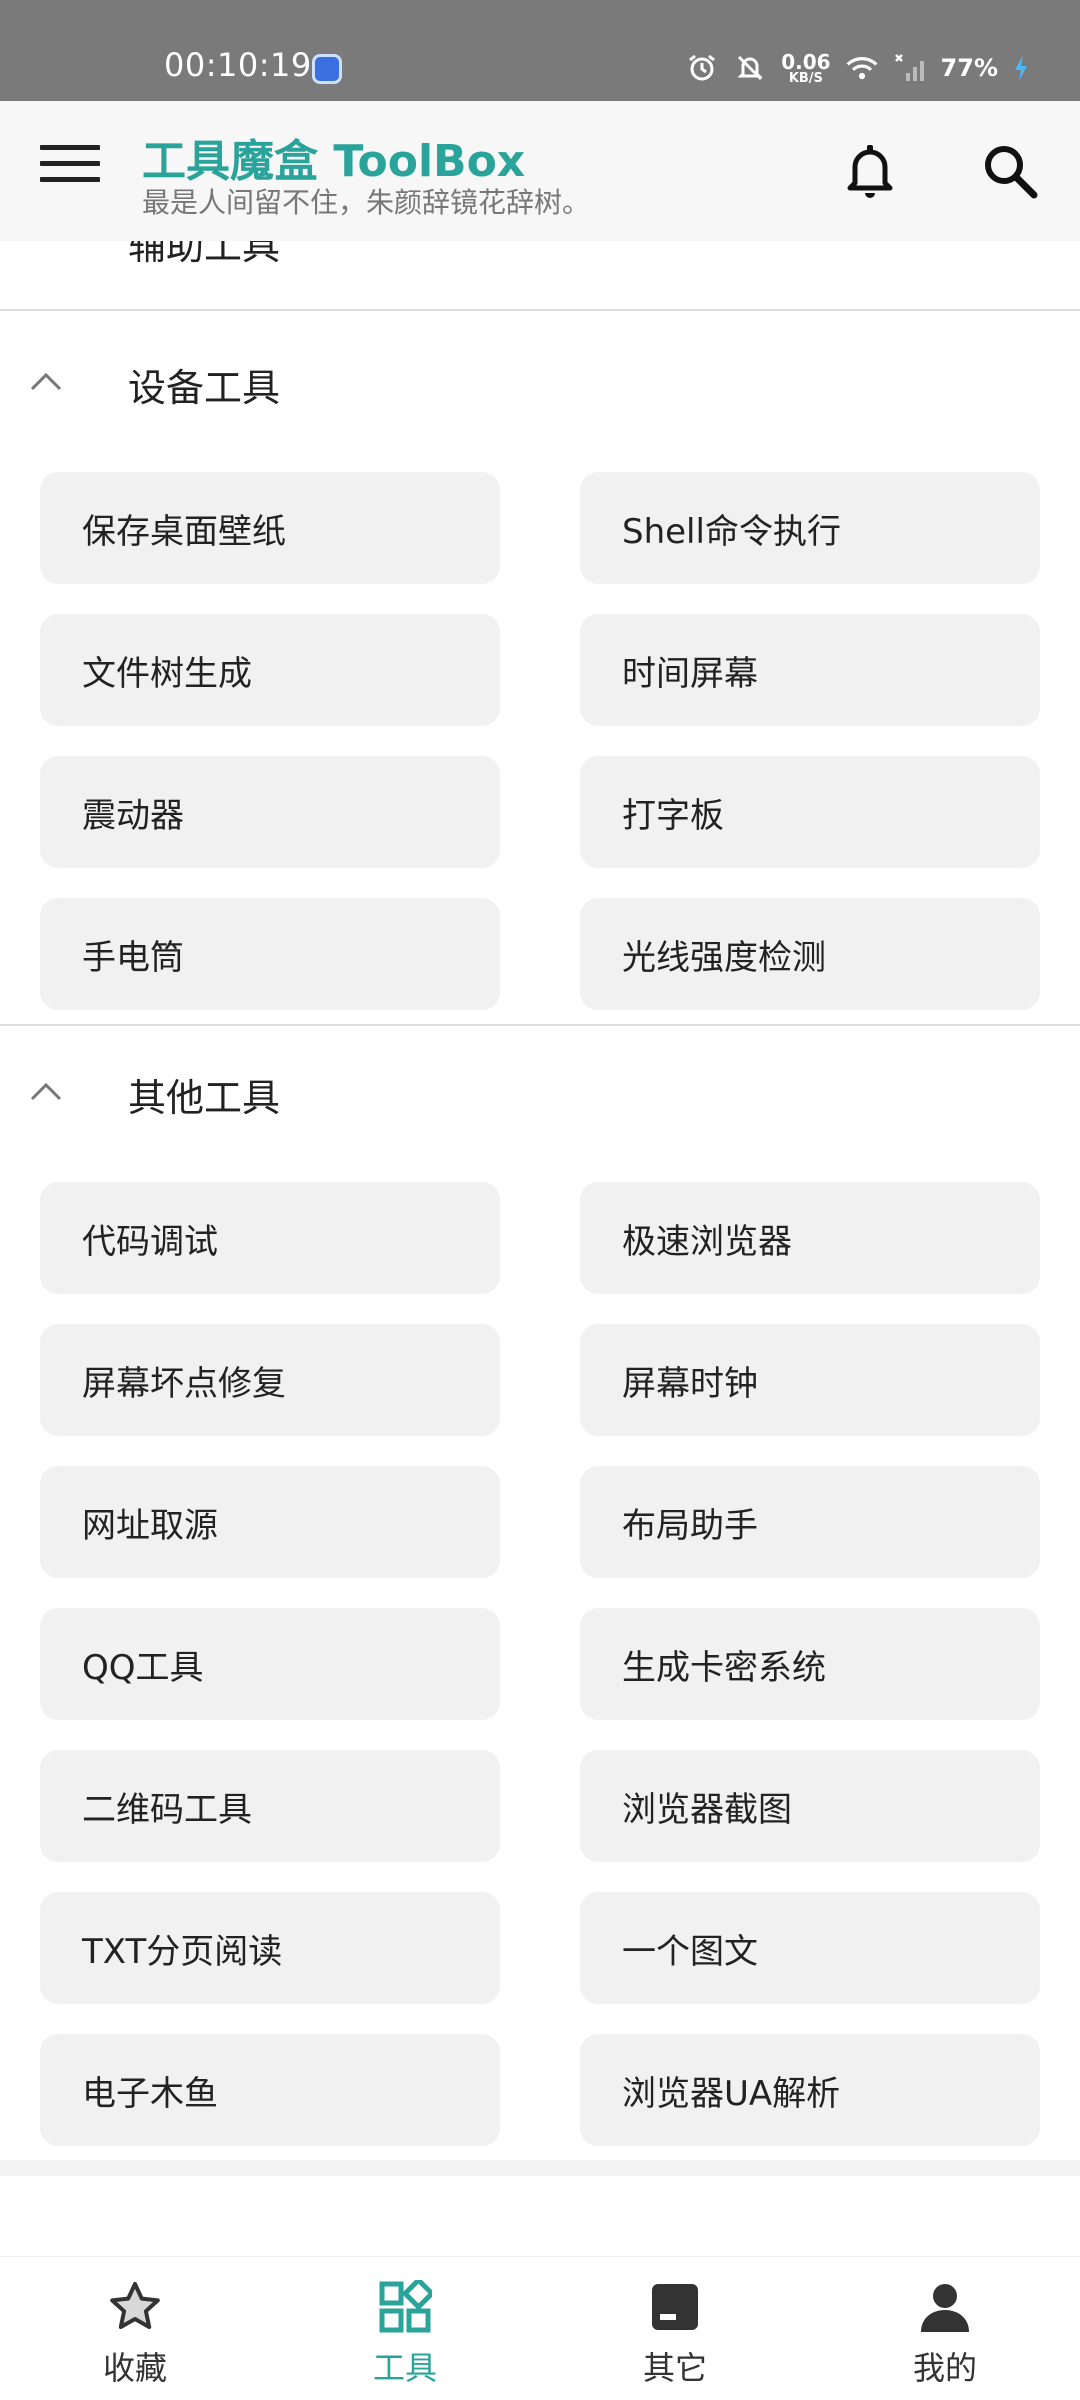 Image resolution: width=1080 pixels, height=2400 pixels. Describe the element at coordinates (204, 254) in the screenshot. I see `section-title: 辅助工具` at that location.